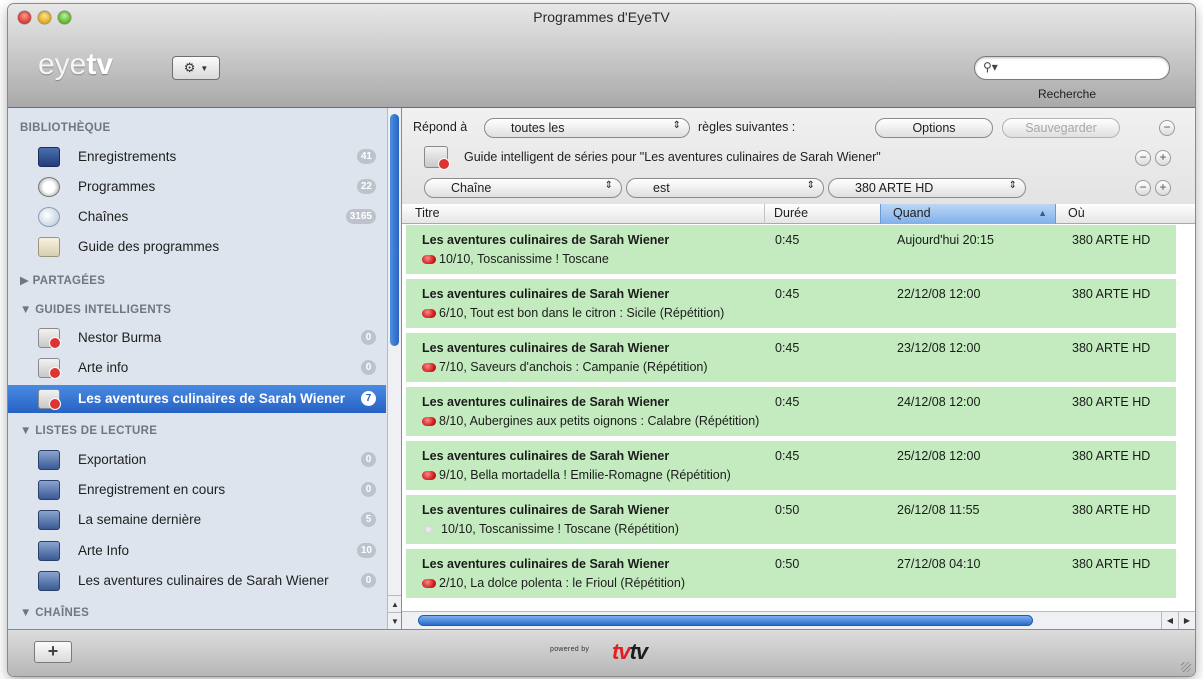 This screenshot has width=1203, height=679. What do you see at coordinates (112, 459) in the screenshot?
I see `sidebar-item-label: Exportation` at bounding box center [112, 459].